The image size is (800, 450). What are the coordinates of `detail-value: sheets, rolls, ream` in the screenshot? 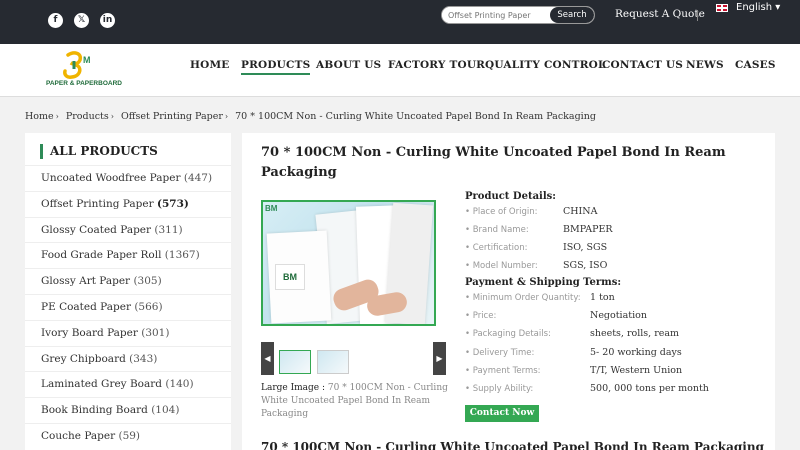 It's located at (635, 334).